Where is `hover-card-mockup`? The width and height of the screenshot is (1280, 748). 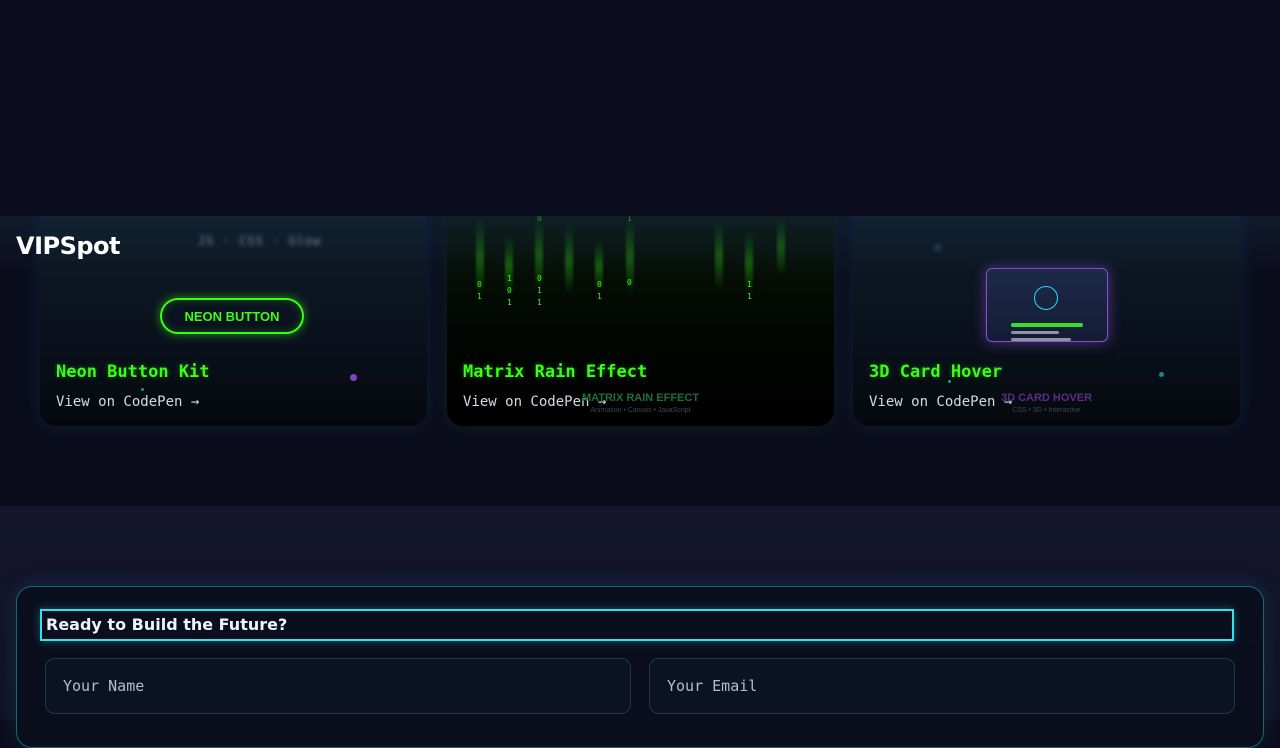 hover-card-mockup is located at coordinates (1047, 305).